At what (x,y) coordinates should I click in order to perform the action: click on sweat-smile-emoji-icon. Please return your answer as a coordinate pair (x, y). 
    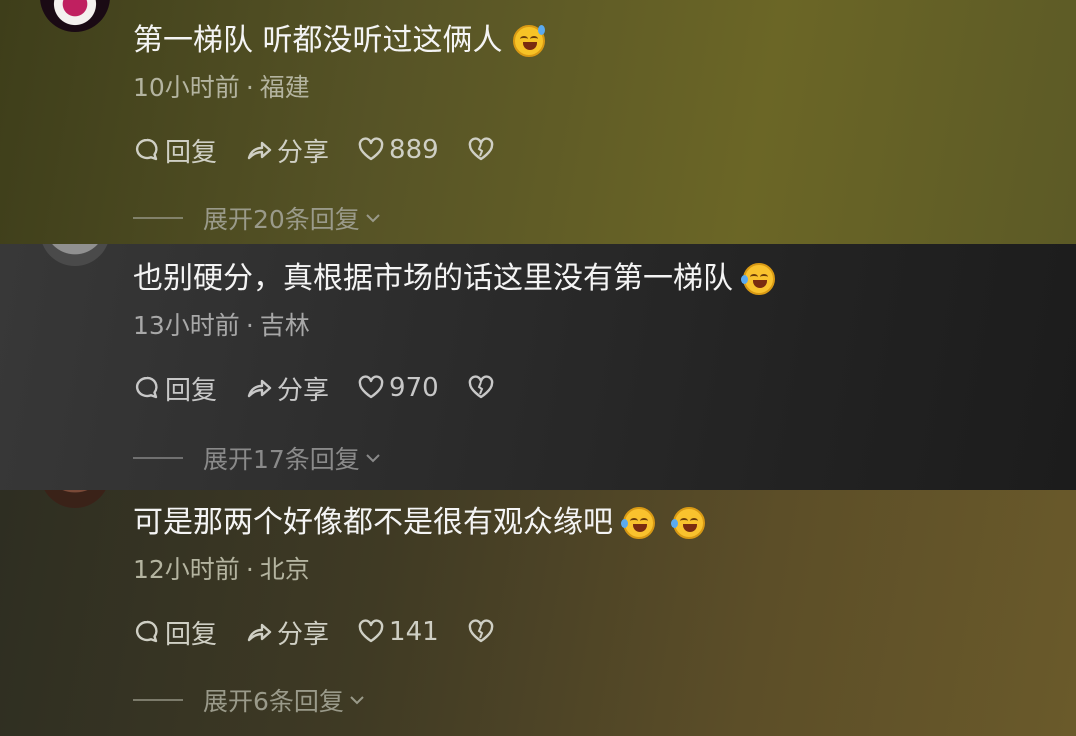
    Looking at the image, I should click on (528, 41).